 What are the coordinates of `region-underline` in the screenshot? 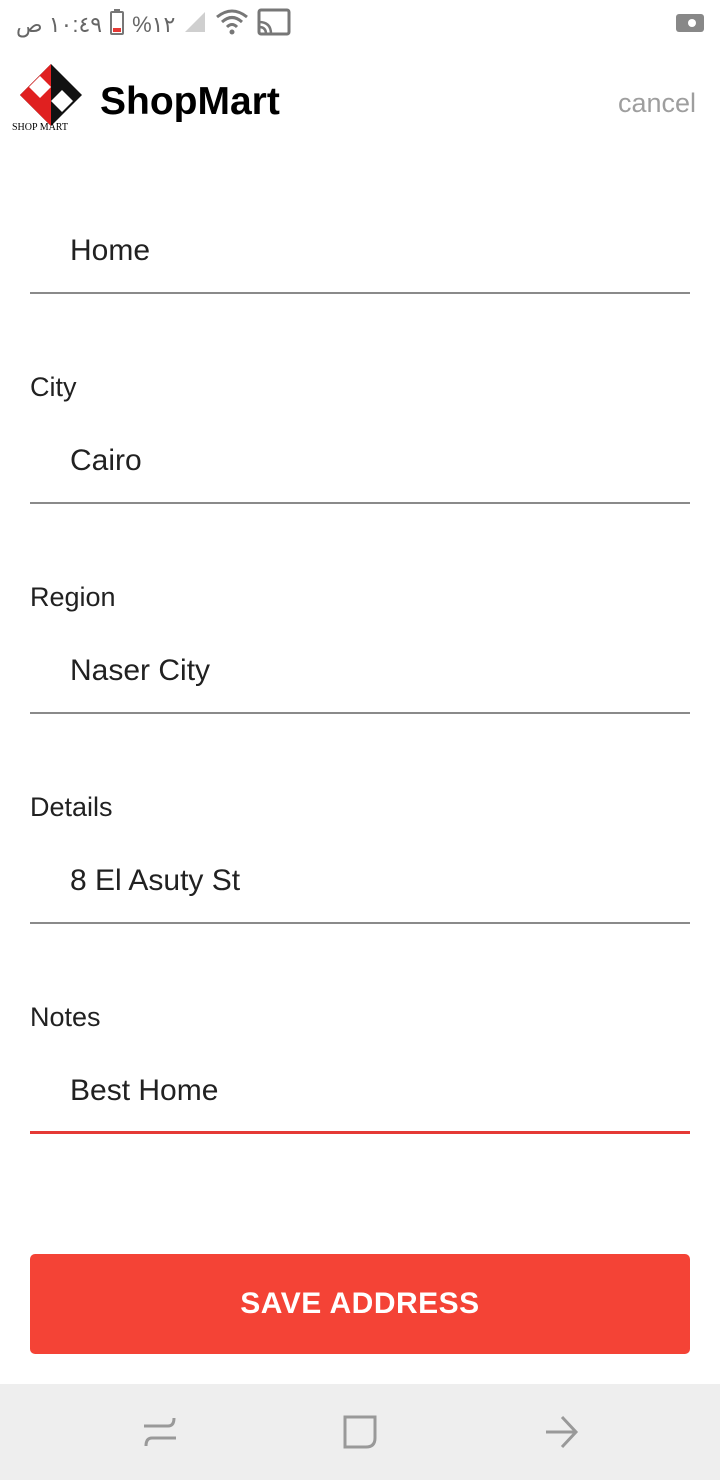 It's located at (360, 713).